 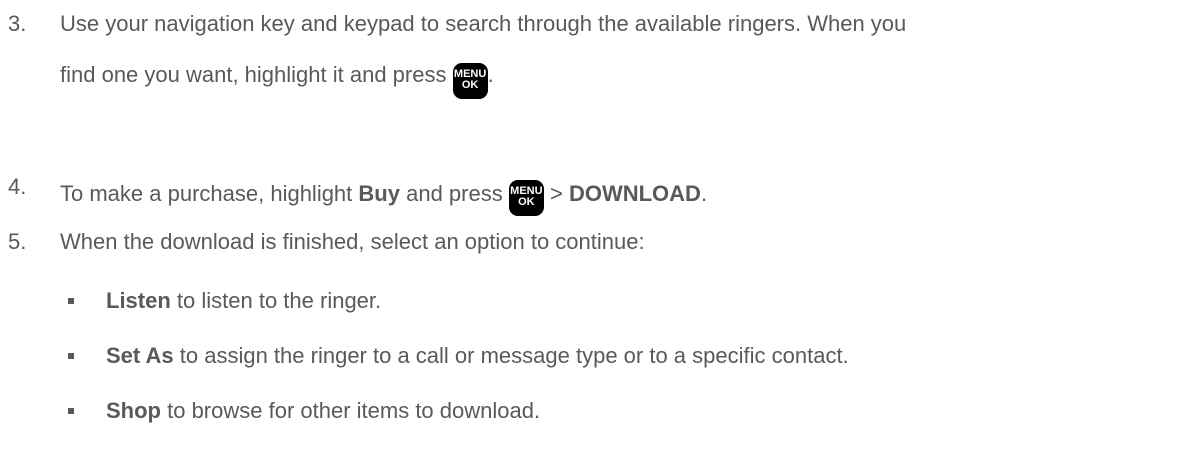 I want to click on bullet-shop-text: to browse for other items to download., so click(x=351, y=410).